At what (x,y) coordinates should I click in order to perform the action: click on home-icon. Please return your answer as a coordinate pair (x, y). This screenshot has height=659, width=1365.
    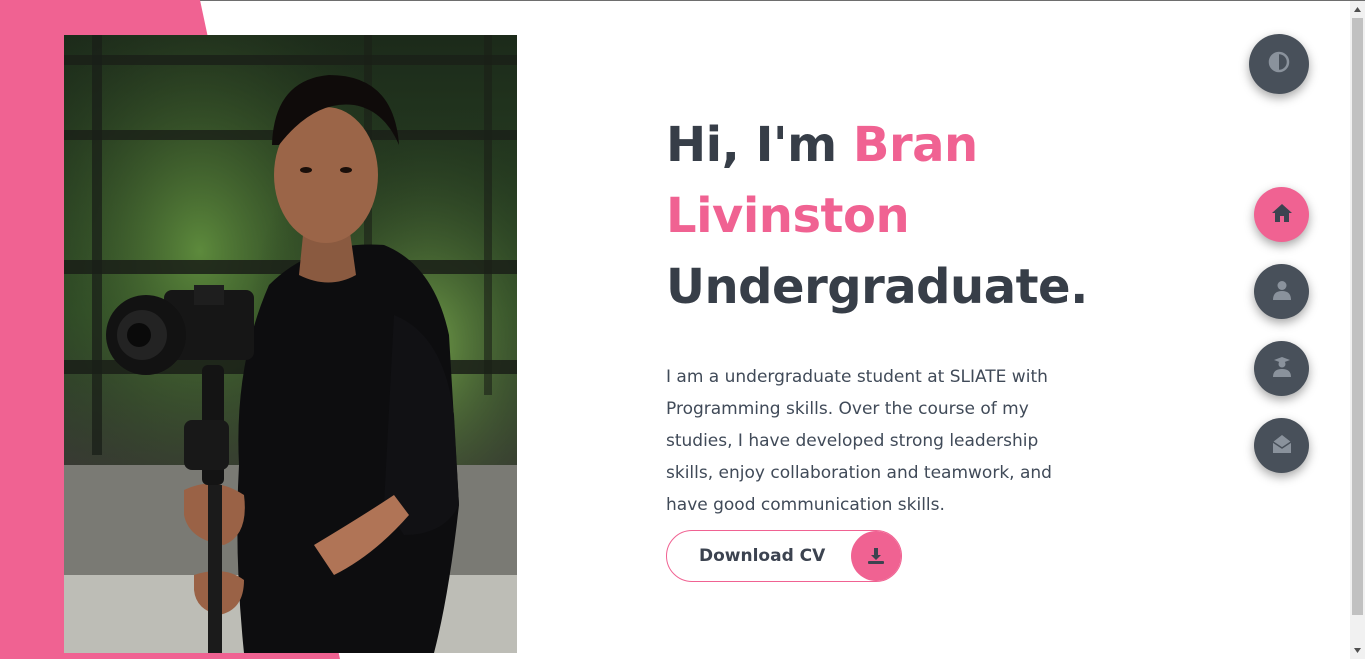
    Looking at the image, I should click on (1282, 215).